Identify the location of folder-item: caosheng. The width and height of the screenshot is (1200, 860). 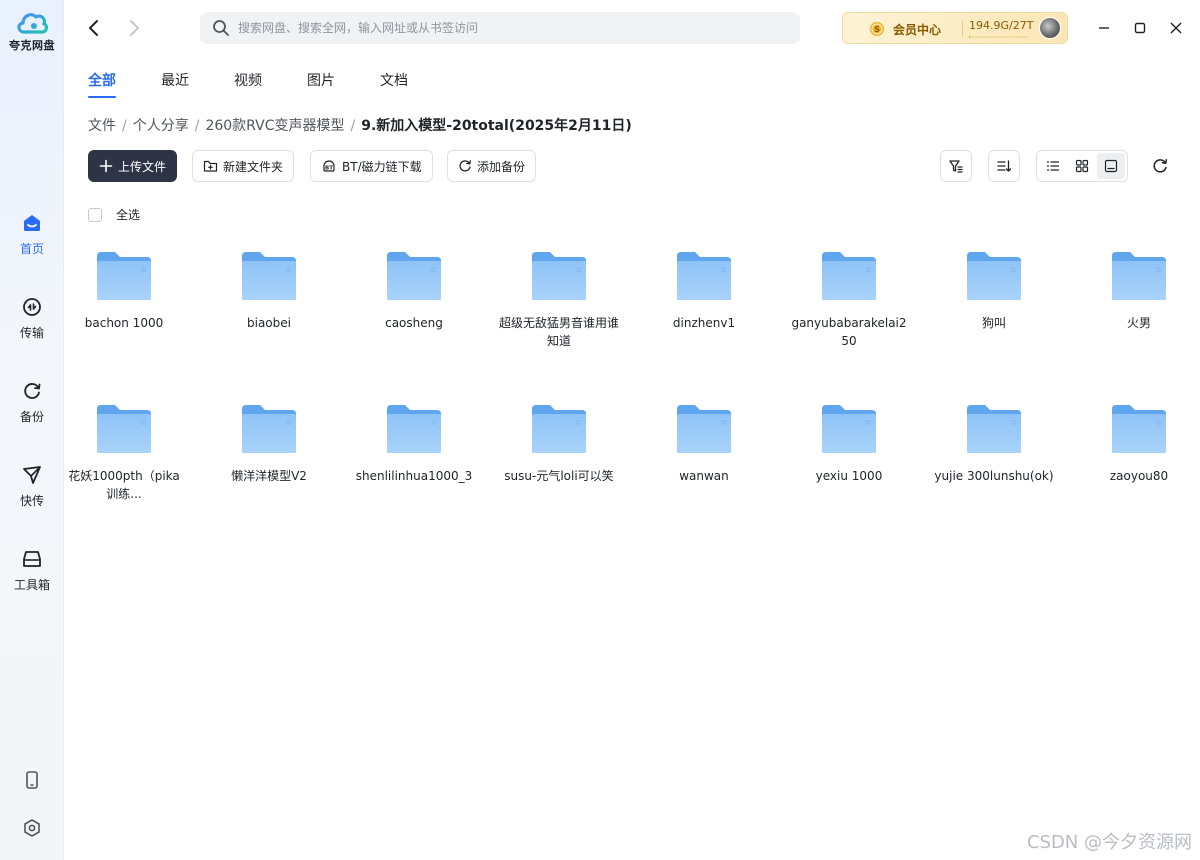
(414, 290).